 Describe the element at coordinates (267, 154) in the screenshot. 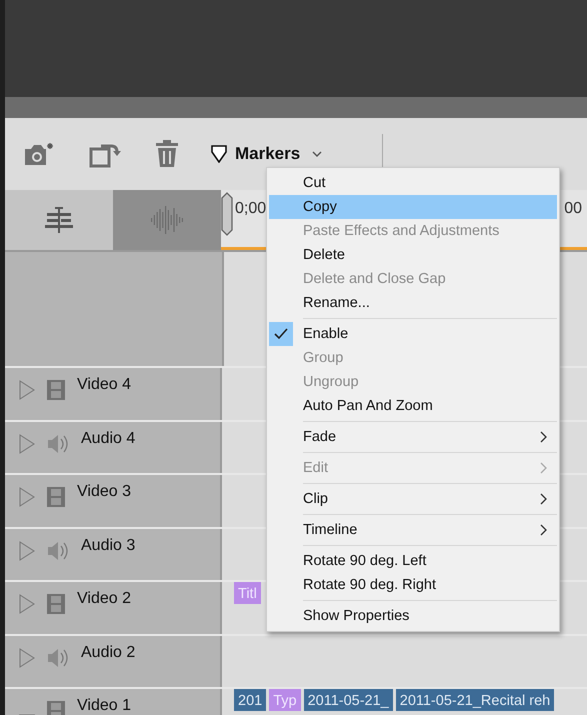

I see `markers-label: Markers` at that location.